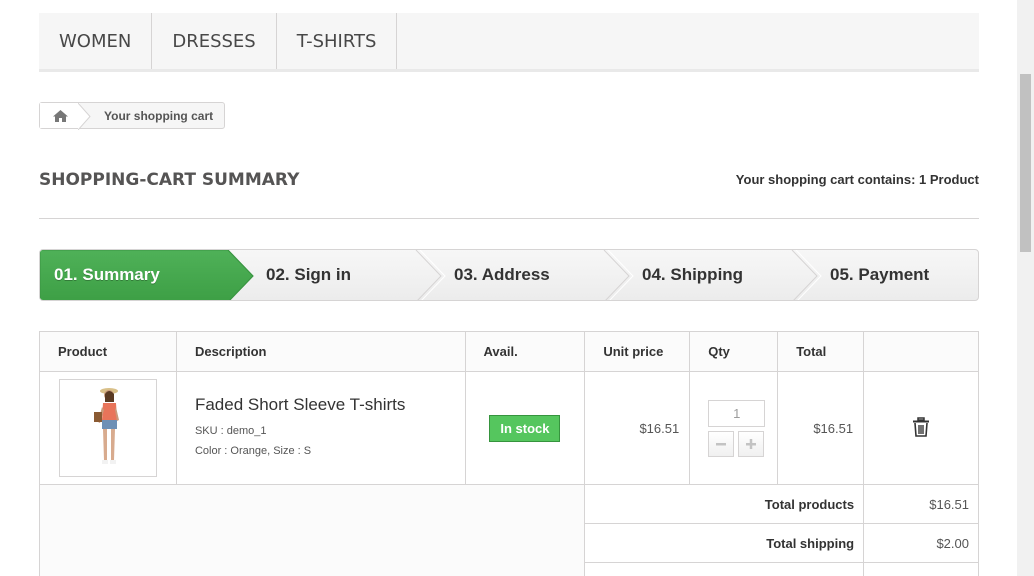 The image size is (1034, 576). What do you see at coordinates (879, 275) in the screenshot?
I see `step-payment: 05. Payment` at bounding box center [879, 275].